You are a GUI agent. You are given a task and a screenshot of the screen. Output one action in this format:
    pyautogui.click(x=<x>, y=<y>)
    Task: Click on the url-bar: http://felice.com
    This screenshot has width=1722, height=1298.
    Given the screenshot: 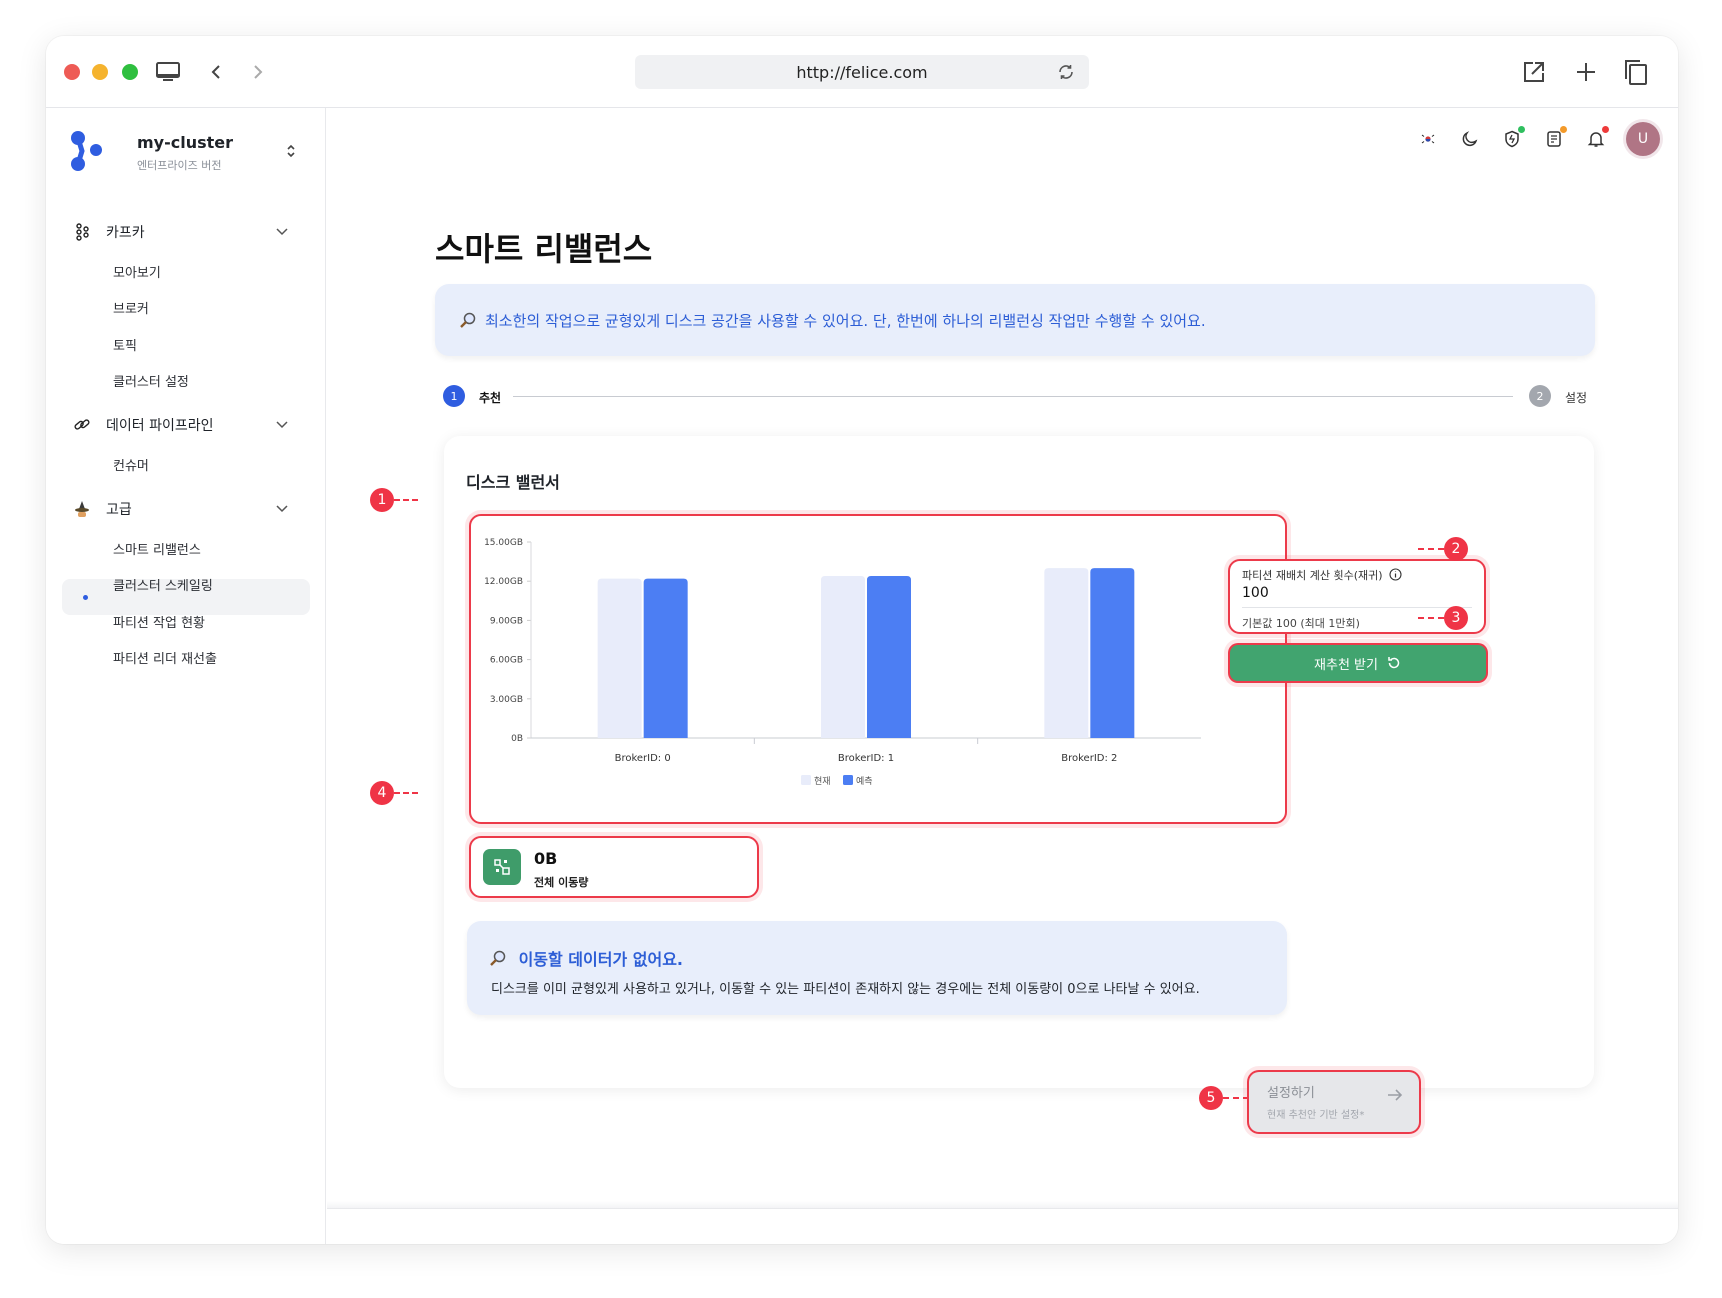 What is the action you would take?
    pyautogui.click(x=862, y=72)
    